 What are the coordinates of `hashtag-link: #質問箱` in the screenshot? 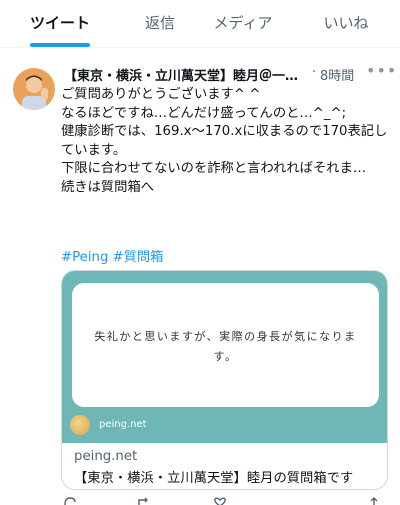 It's located at (137, 257).